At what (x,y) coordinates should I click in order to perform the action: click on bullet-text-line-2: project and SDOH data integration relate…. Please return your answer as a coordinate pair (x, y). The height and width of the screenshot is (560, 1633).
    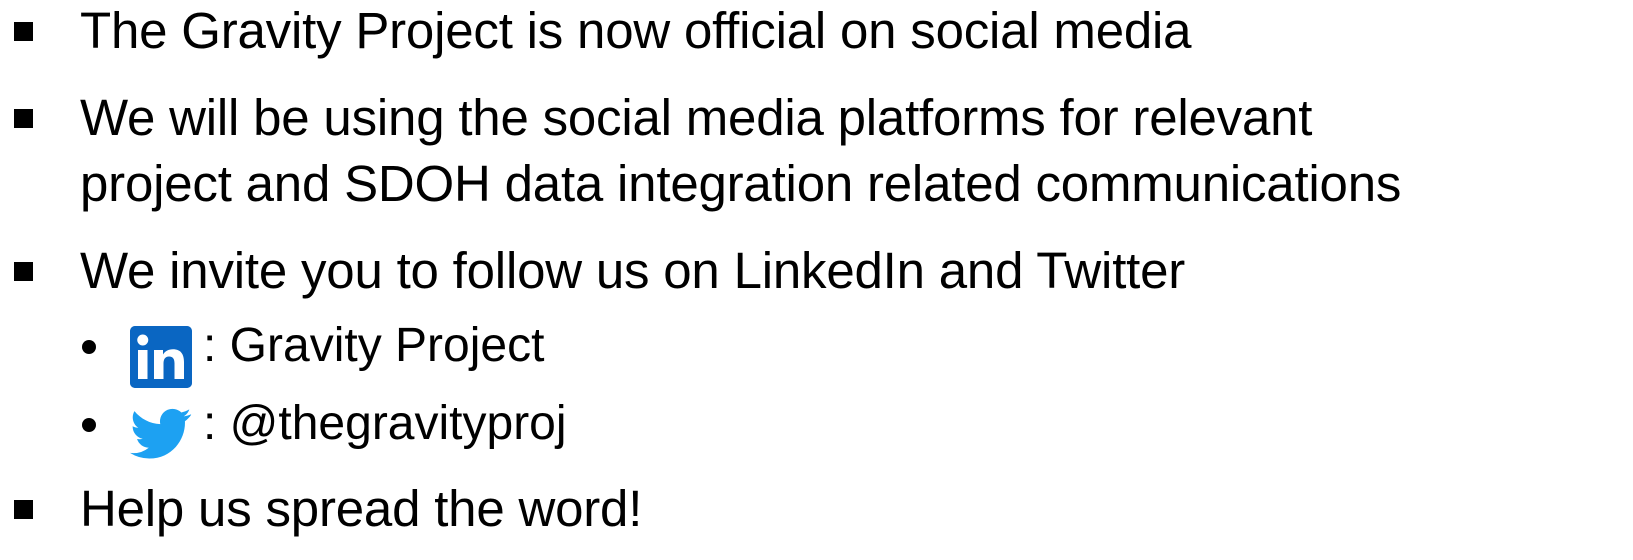
    Looking at the image, I should click on (741, 183).